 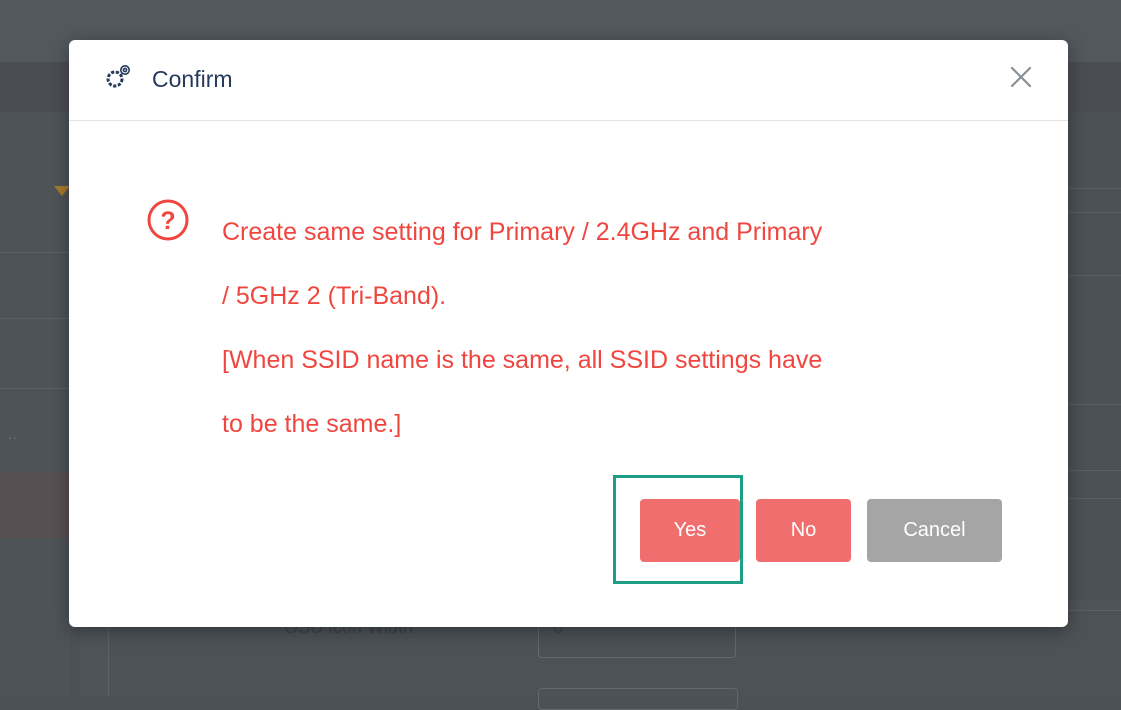 I want to click on dialog-title: Confirm, so click(x=192, y=79).